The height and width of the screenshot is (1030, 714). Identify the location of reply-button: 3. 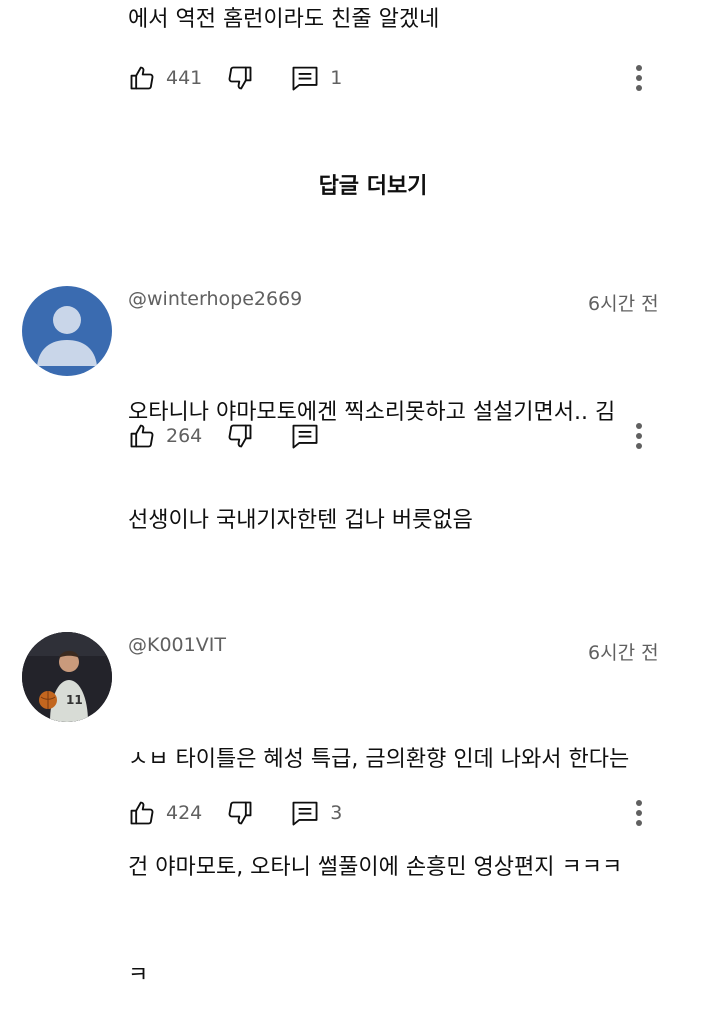
(316, 813).